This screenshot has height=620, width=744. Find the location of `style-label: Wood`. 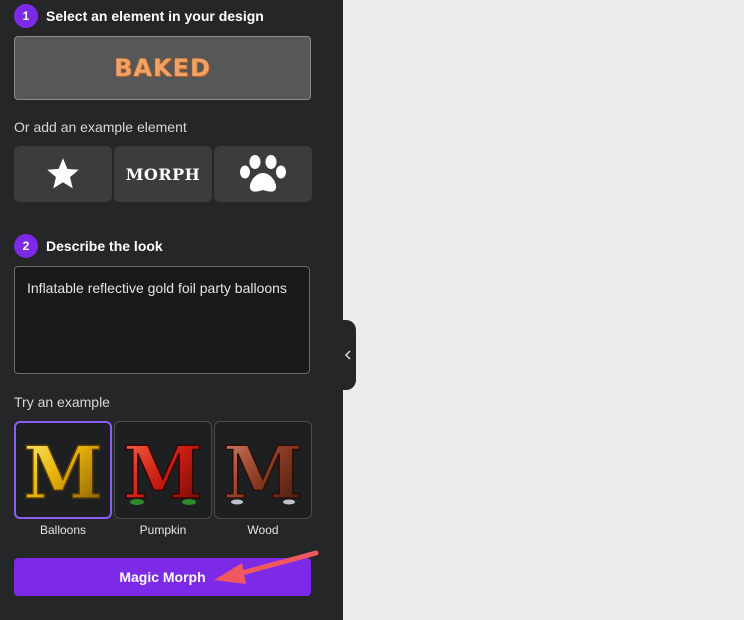

style-label: Wood is located at coordinates (263, 530).